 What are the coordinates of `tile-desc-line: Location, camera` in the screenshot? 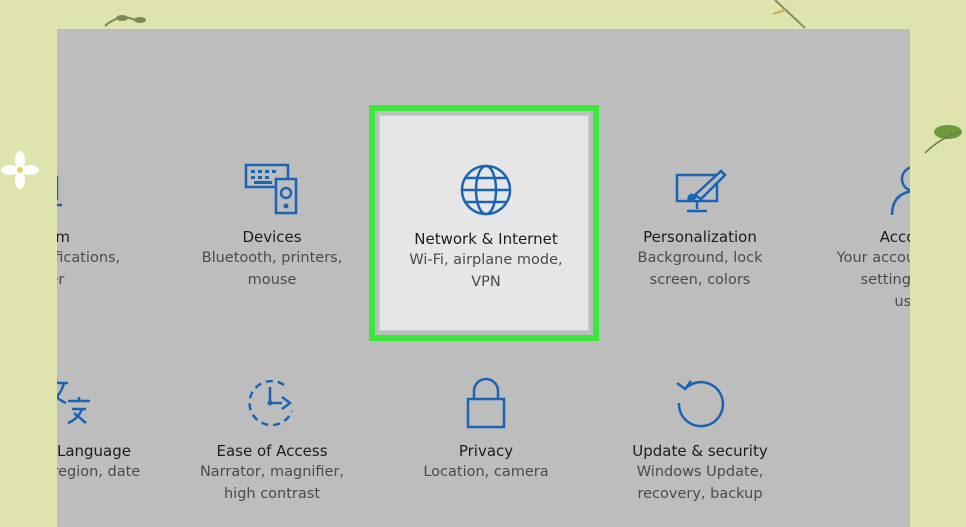 It's located at (486, 472).